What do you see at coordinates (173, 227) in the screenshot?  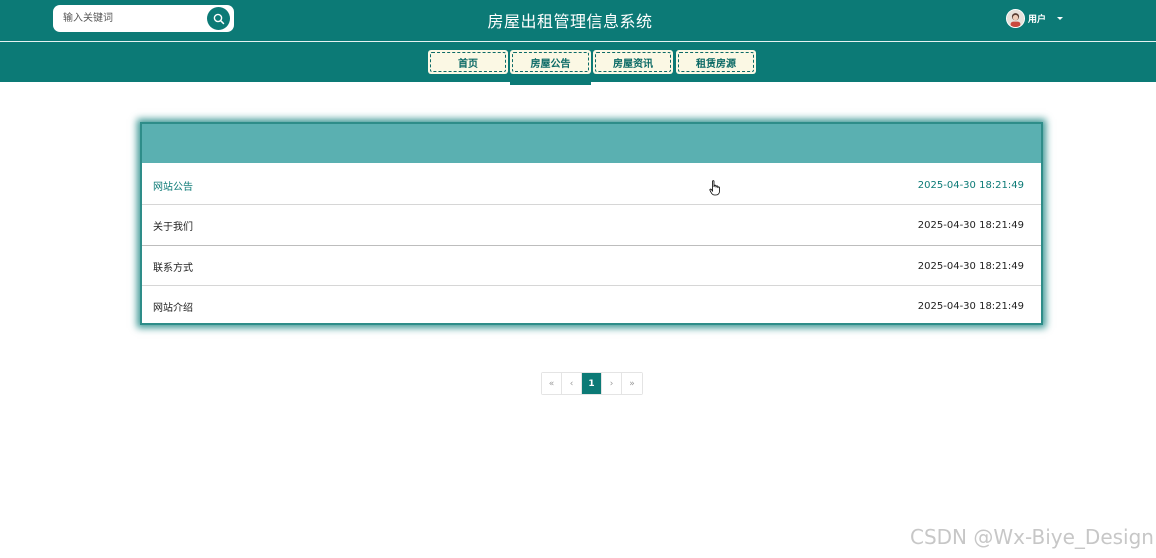 I see `list-item-title: 关于我们` at bounding box center [173, 227].